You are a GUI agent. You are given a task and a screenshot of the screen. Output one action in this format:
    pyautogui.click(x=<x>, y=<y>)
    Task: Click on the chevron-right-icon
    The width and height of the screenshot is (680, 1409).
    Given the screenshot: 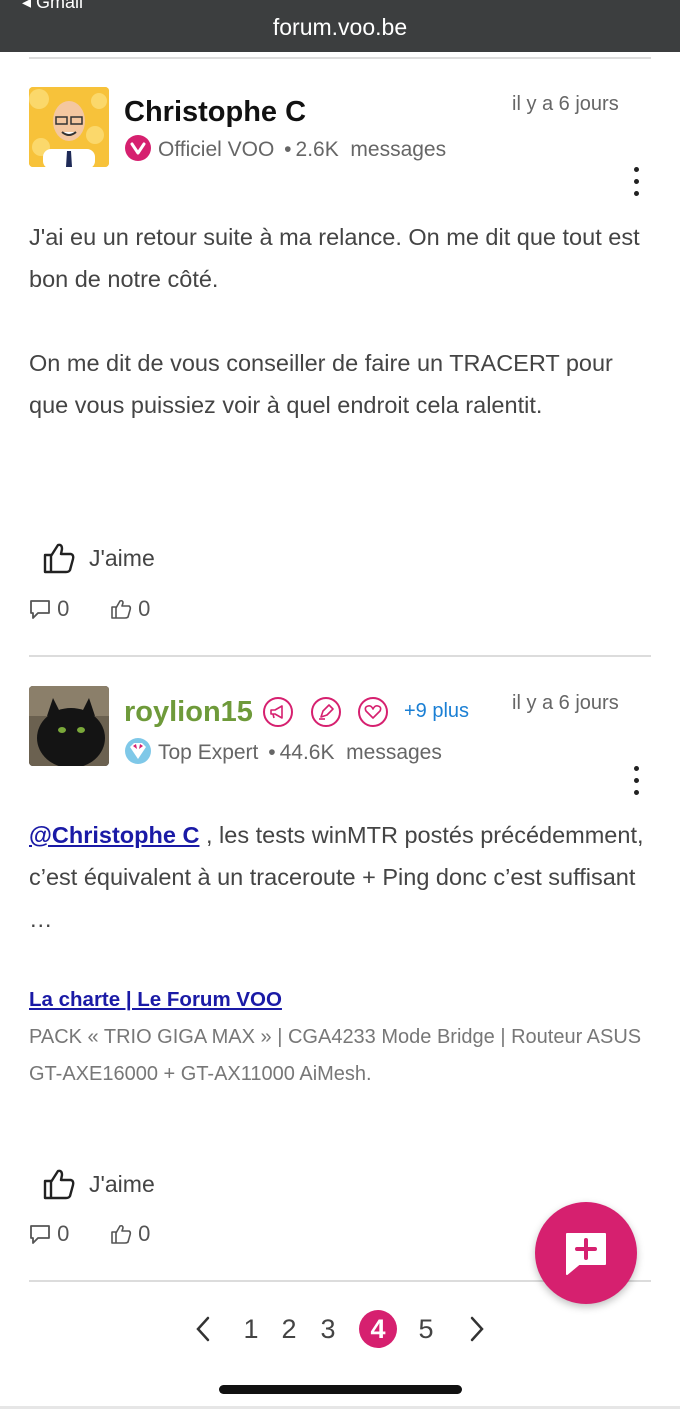 What is the action you would take?
    pyautogui.click(x=477, y=1329)
    